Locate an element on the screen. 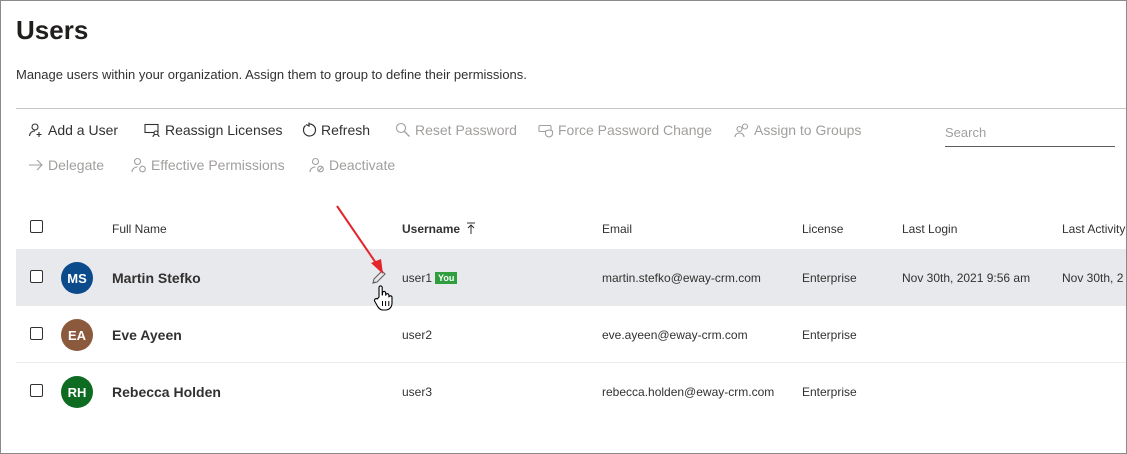 Image resolution: width=1127 pixels, height=454 pixels. effective-permissions-button: Effective Permissions is located at coordinates (208, 165).